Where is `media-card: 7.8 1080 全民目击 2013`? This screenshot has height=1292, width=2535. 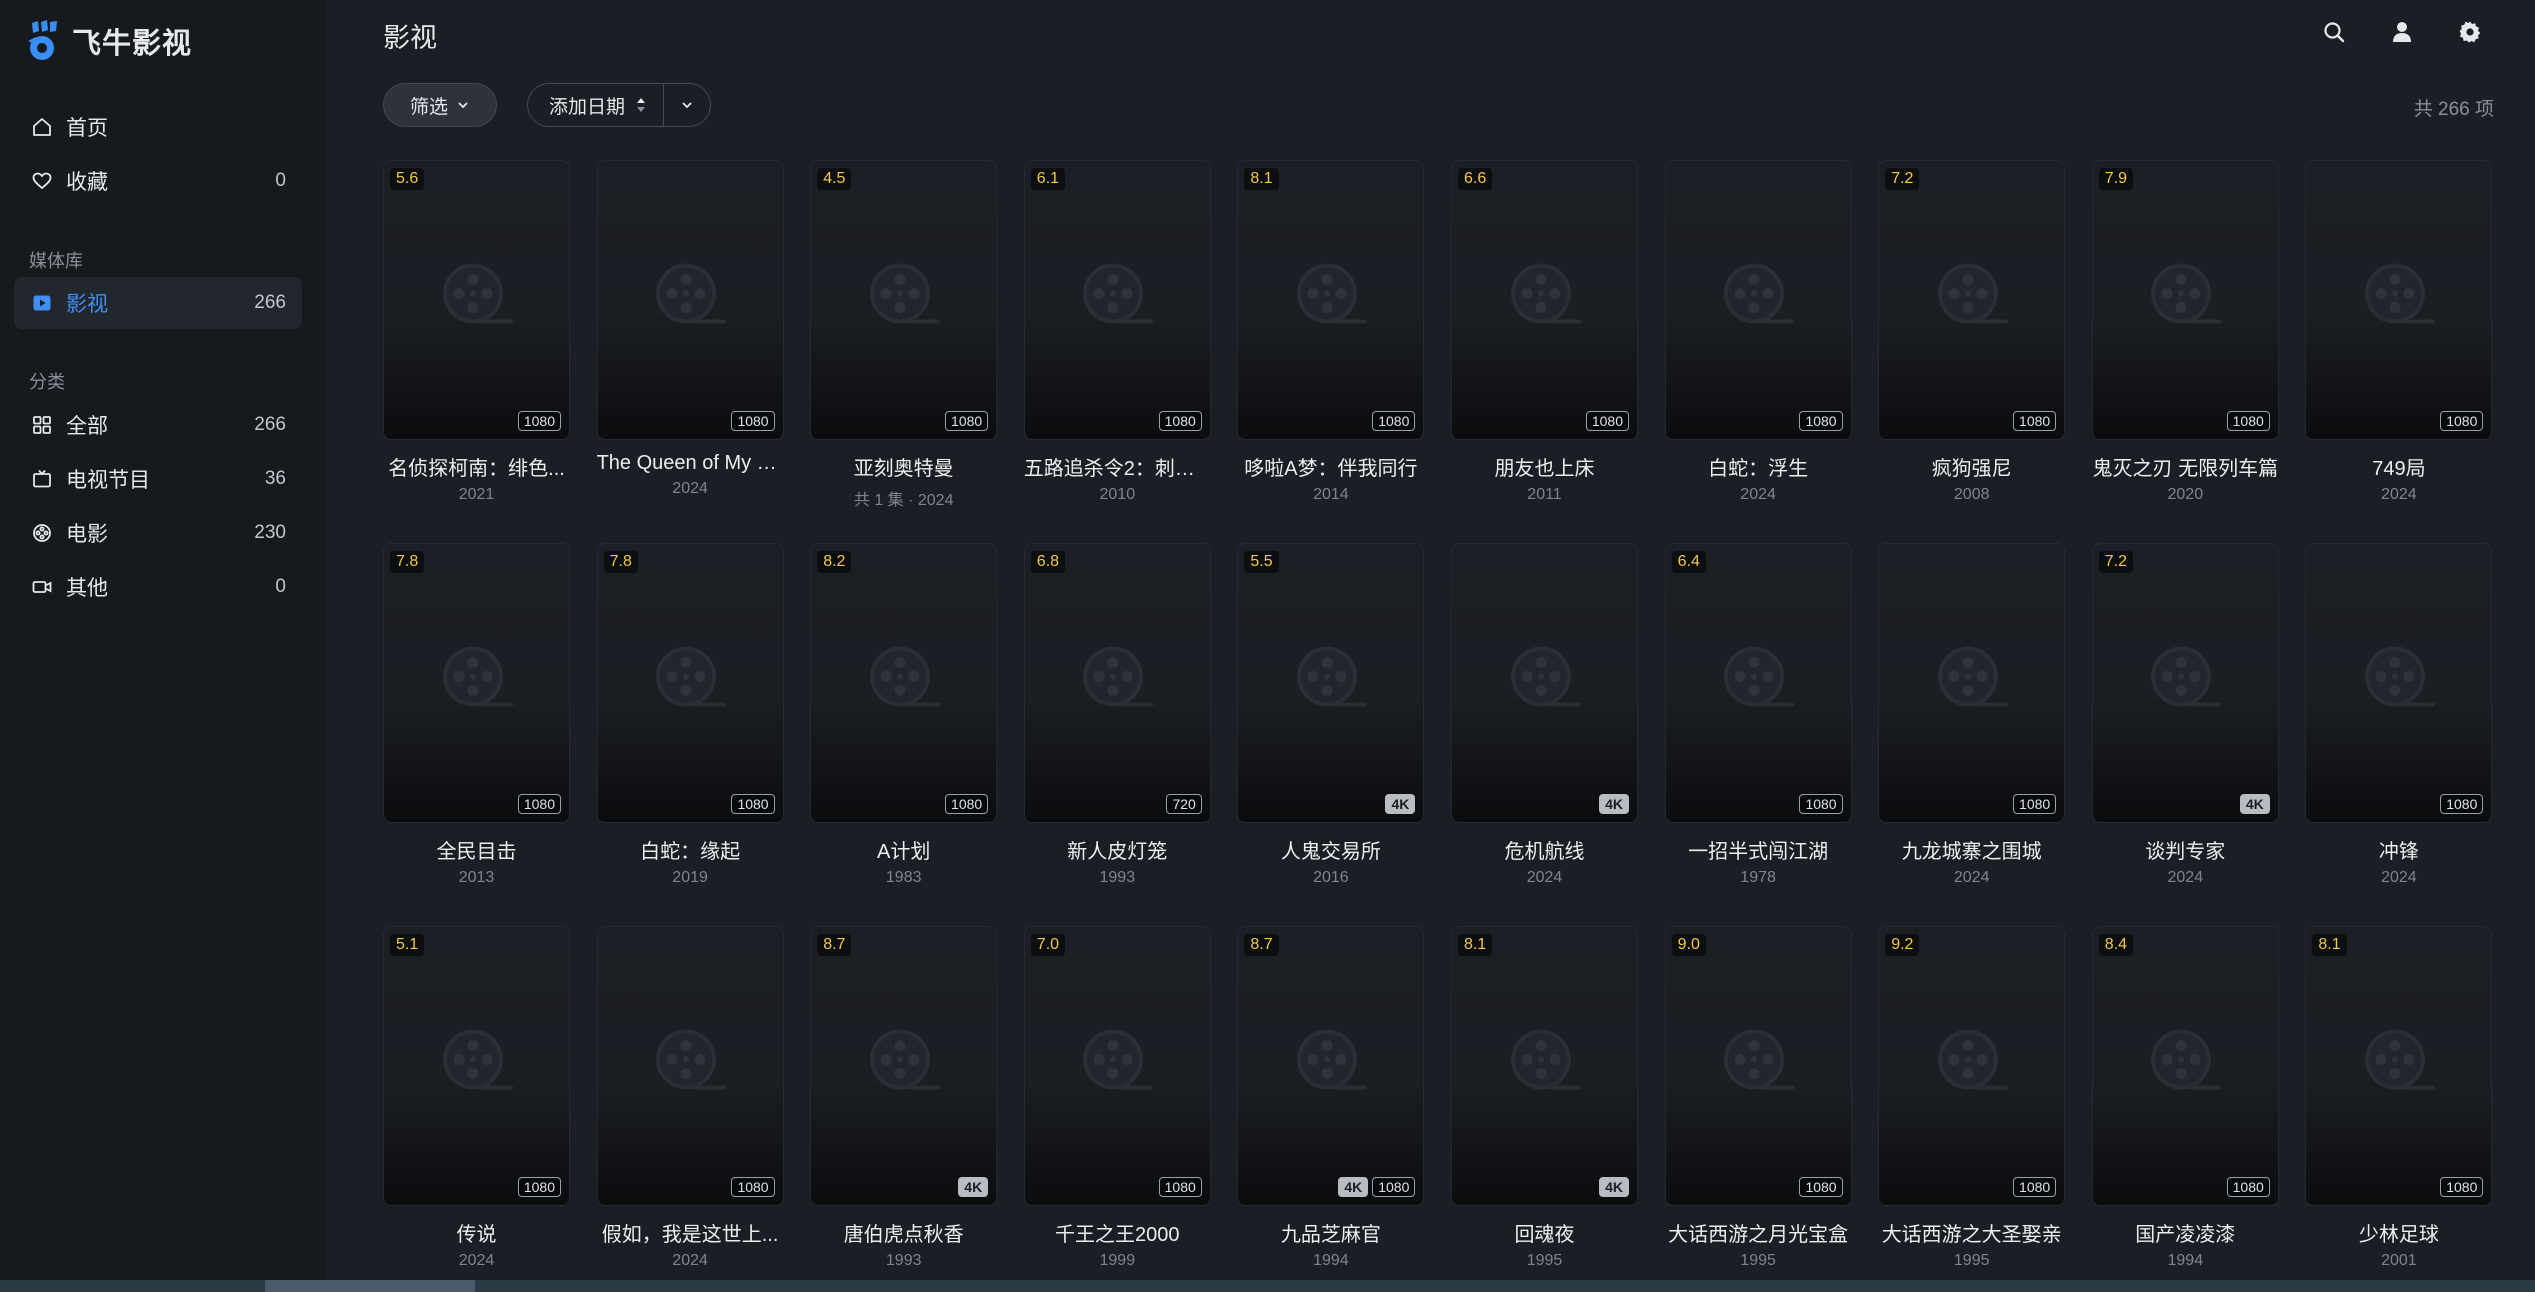
media-card: 7.8 1080 全民目击 2013 is located at coordinates (476, 715).